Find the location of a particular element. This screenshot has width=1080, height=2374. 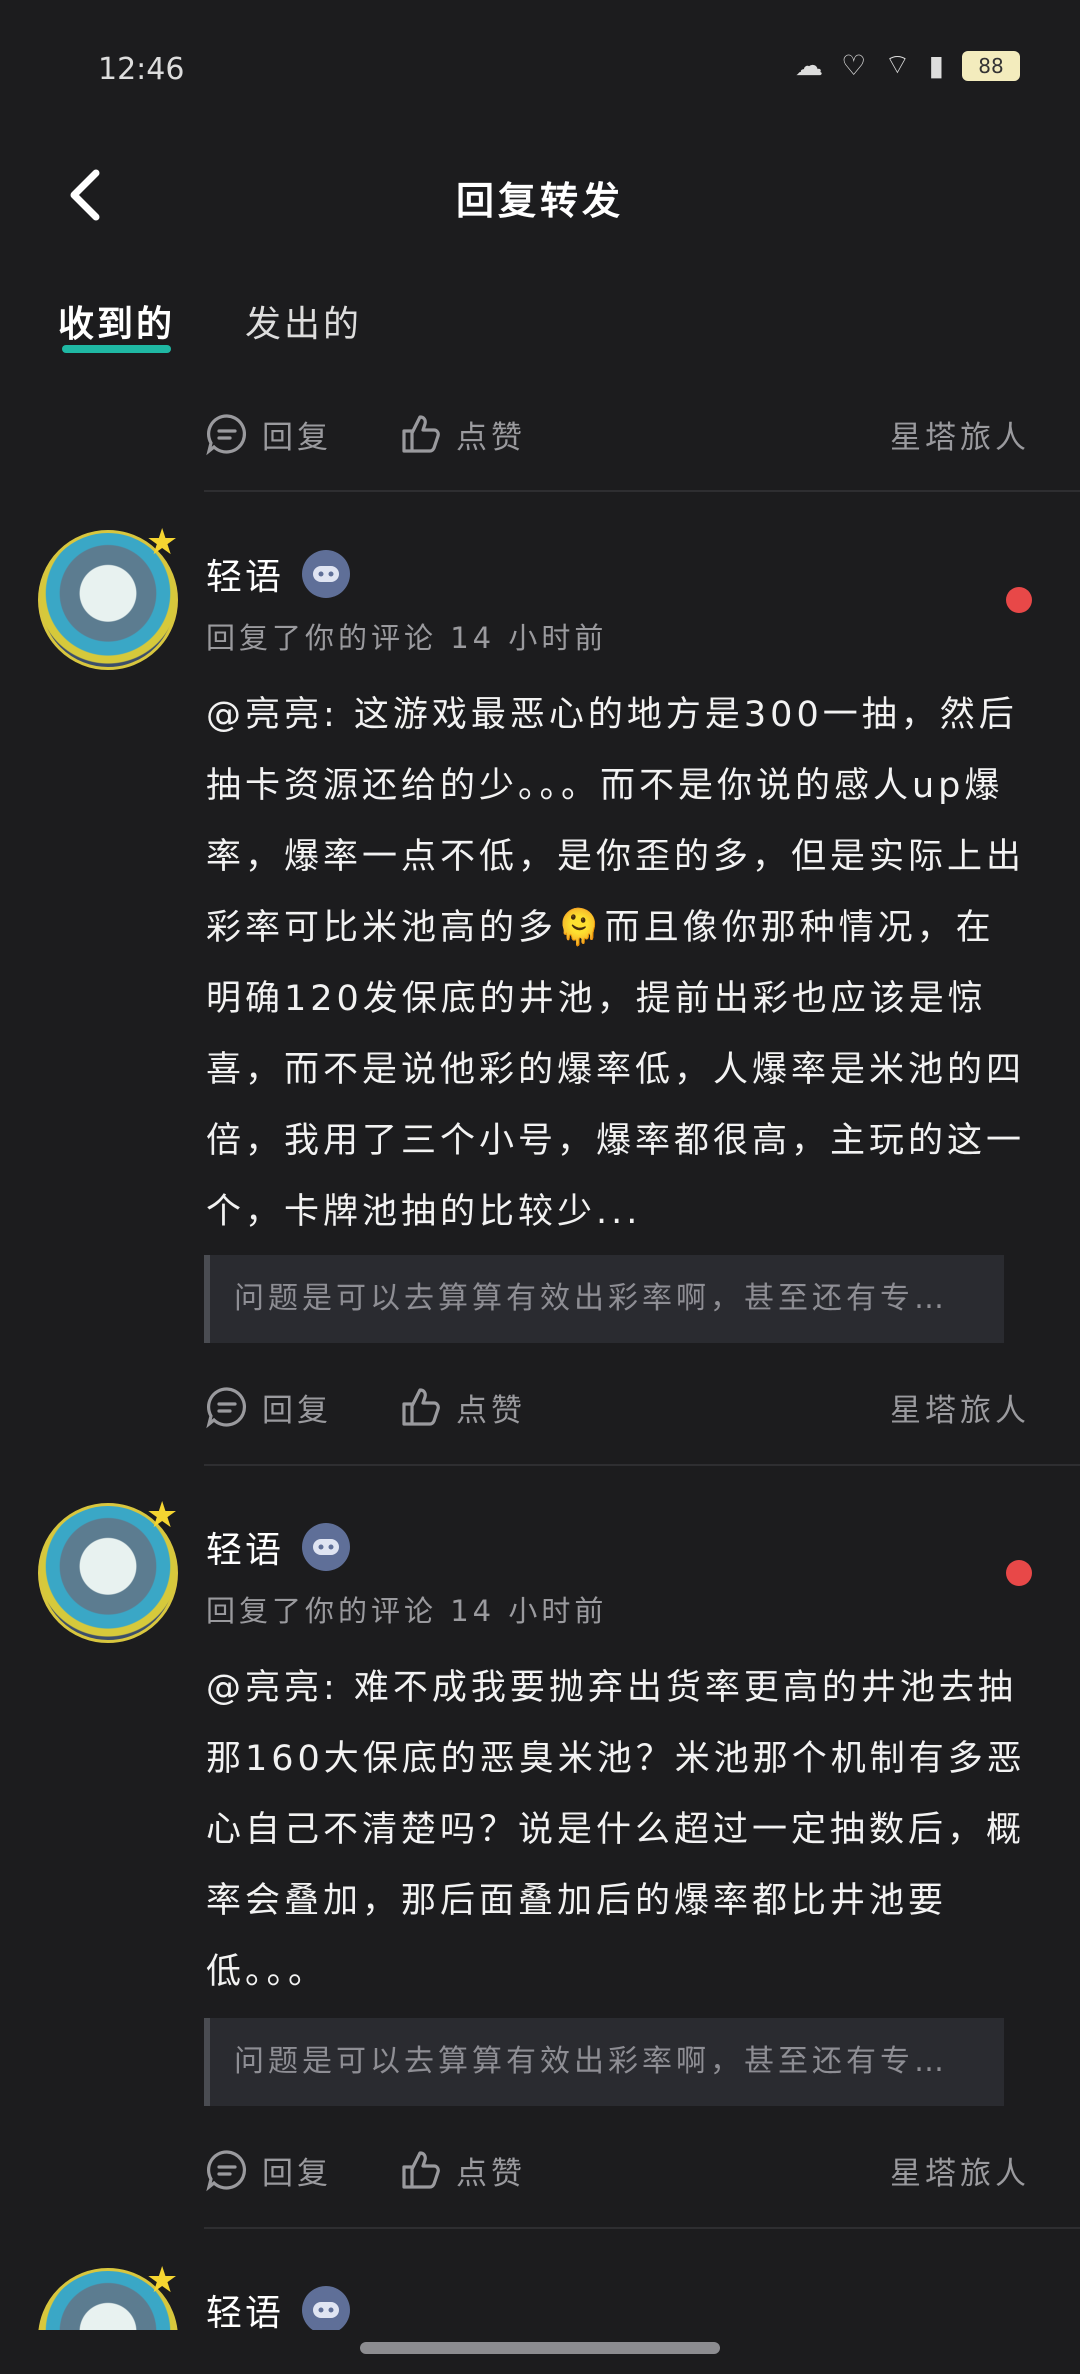

author-label: 轻语 is located at coordinates (245, 2311).